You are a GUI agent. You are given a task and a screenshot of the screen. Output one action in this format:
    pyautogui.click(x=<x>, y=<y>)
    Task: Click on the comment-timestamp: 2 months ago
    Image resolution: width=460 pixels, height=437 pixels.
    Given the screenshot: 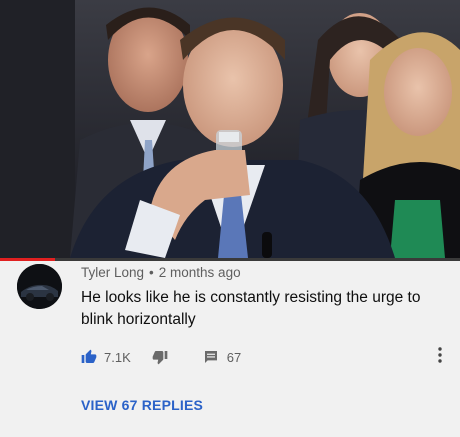 What is the action you would take?
    pyautogui.click(x=200, y=272)
    